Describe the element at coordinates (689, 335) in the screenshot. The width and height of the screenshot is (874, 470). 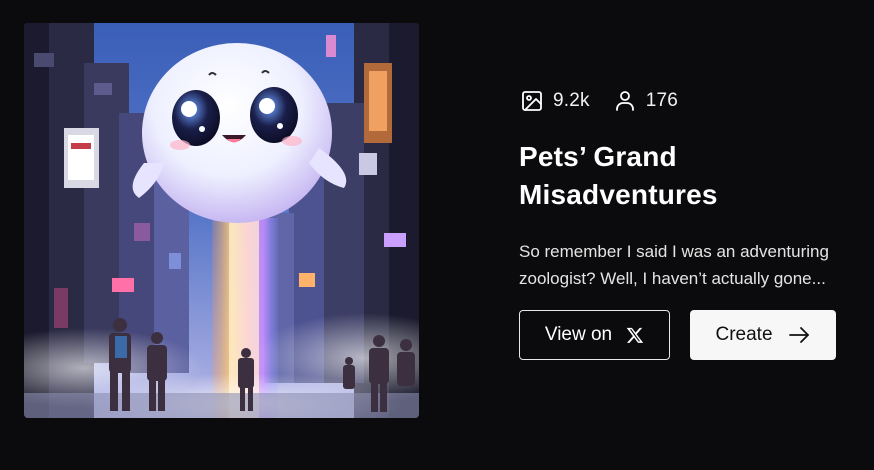
I see `action-buttons: View on Create` at that location.